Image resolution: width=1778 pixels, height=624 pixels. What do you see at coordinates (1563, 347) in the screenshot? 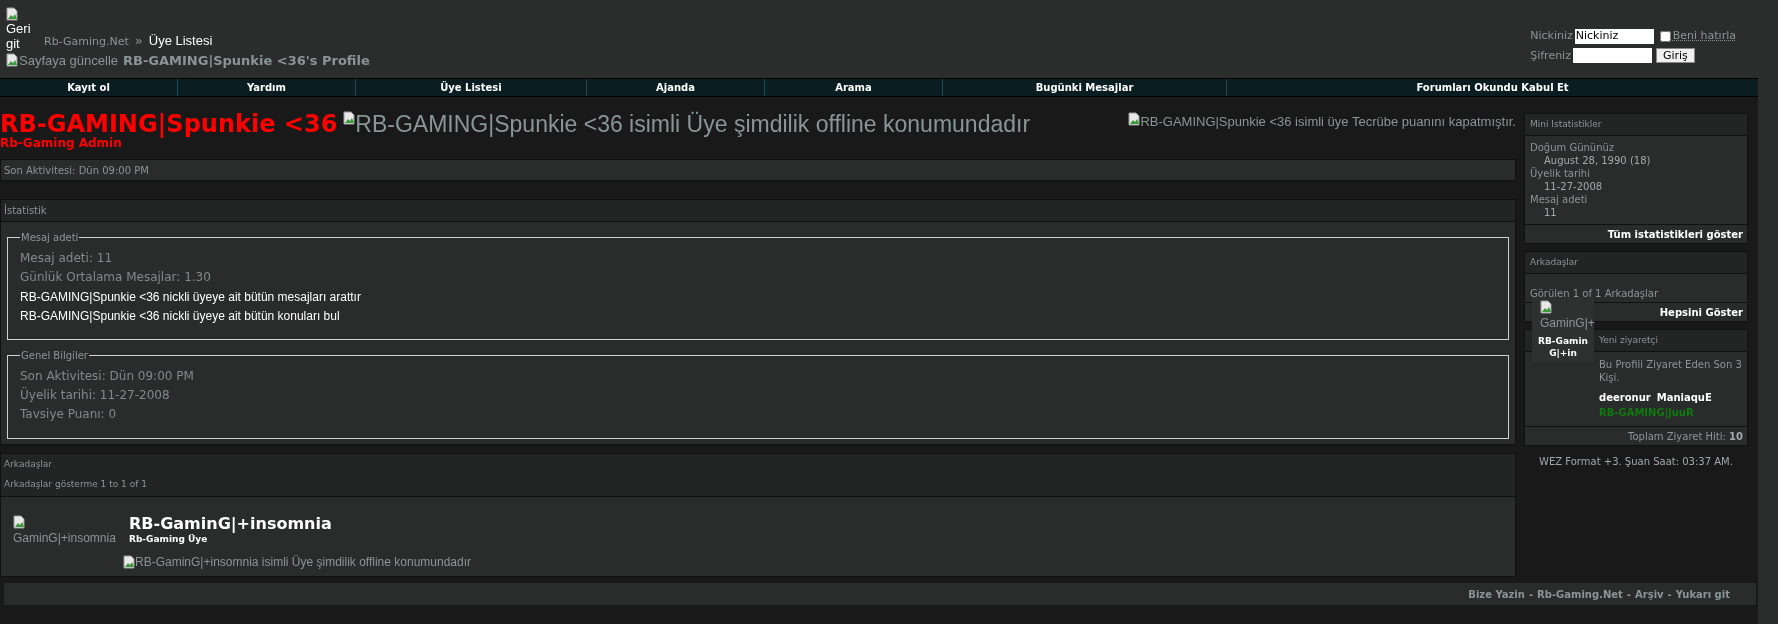
I see `friend-name: RB-GaminG|+in` at bounding box center [1563, 347].